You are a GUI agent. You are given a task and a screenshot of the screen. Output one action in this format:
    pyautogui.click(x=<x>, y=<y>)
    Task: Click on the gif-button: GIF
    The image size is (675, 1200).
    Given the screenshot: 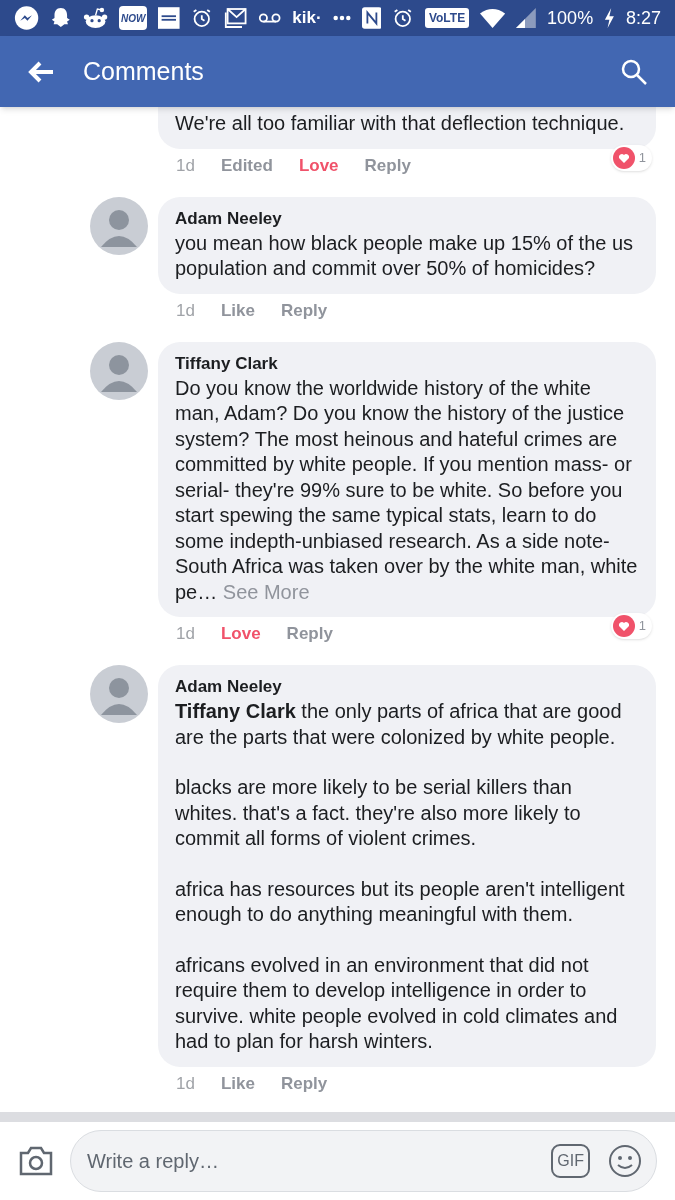 What is the action you would take?
    pyautogui.click(x=570, y=1161)
    